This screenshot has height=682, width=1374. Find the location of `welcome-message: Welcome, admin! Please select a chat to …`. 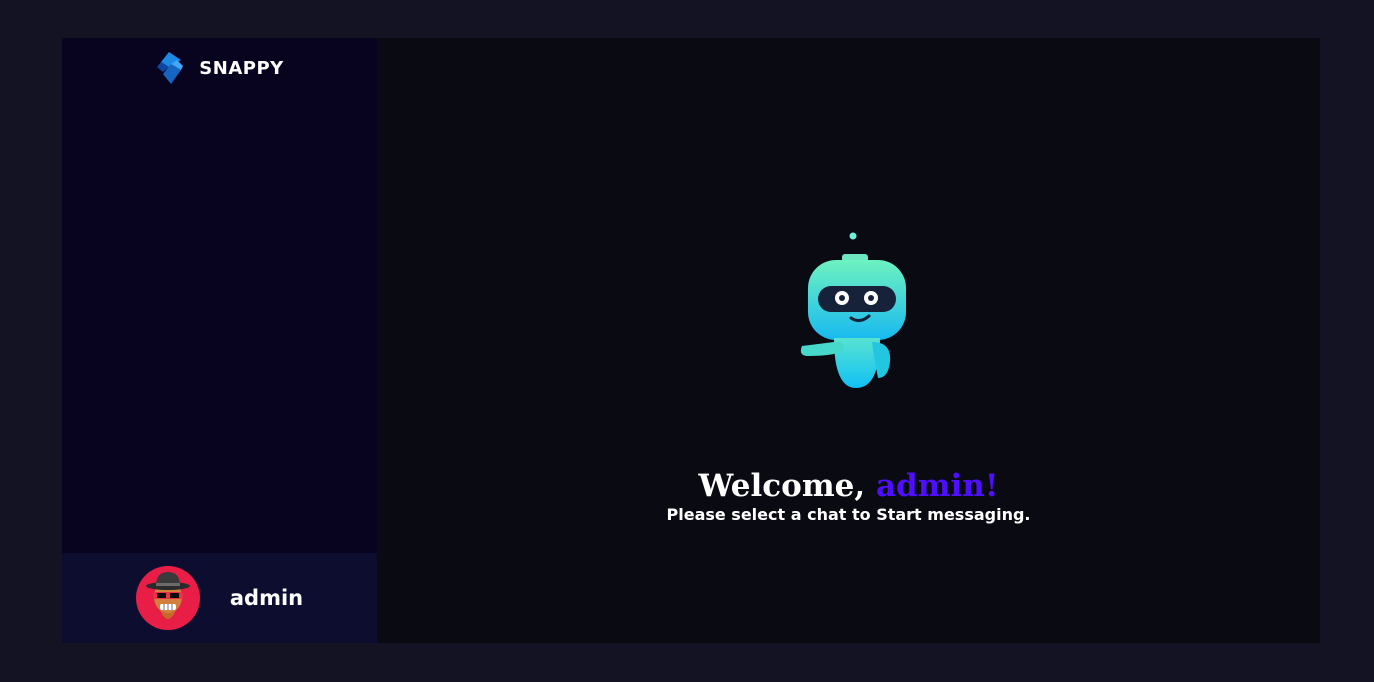

welcome-message: Welcome, admin! Please select a chat to … is located at coordinates (848, 497).